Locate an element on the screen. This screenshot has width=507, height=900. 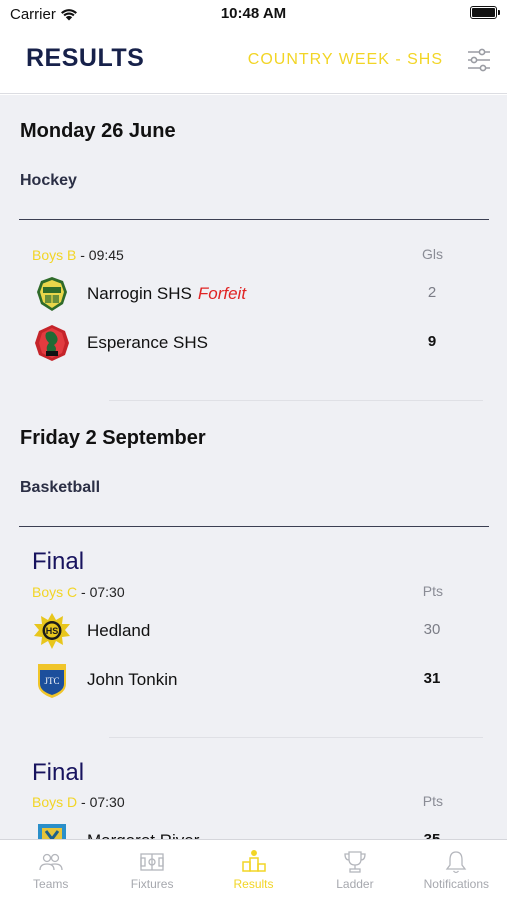
sliders-icon is located at coordinates (479, 60).